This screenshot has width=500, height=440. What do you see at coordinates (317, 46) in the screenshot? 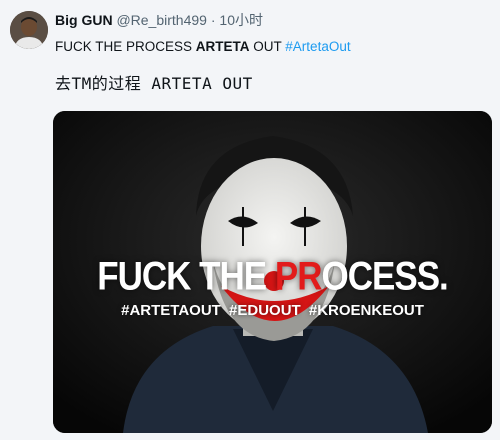
I see `hashtag-link: #ArtetaOut` at bounding box center [317, 46].